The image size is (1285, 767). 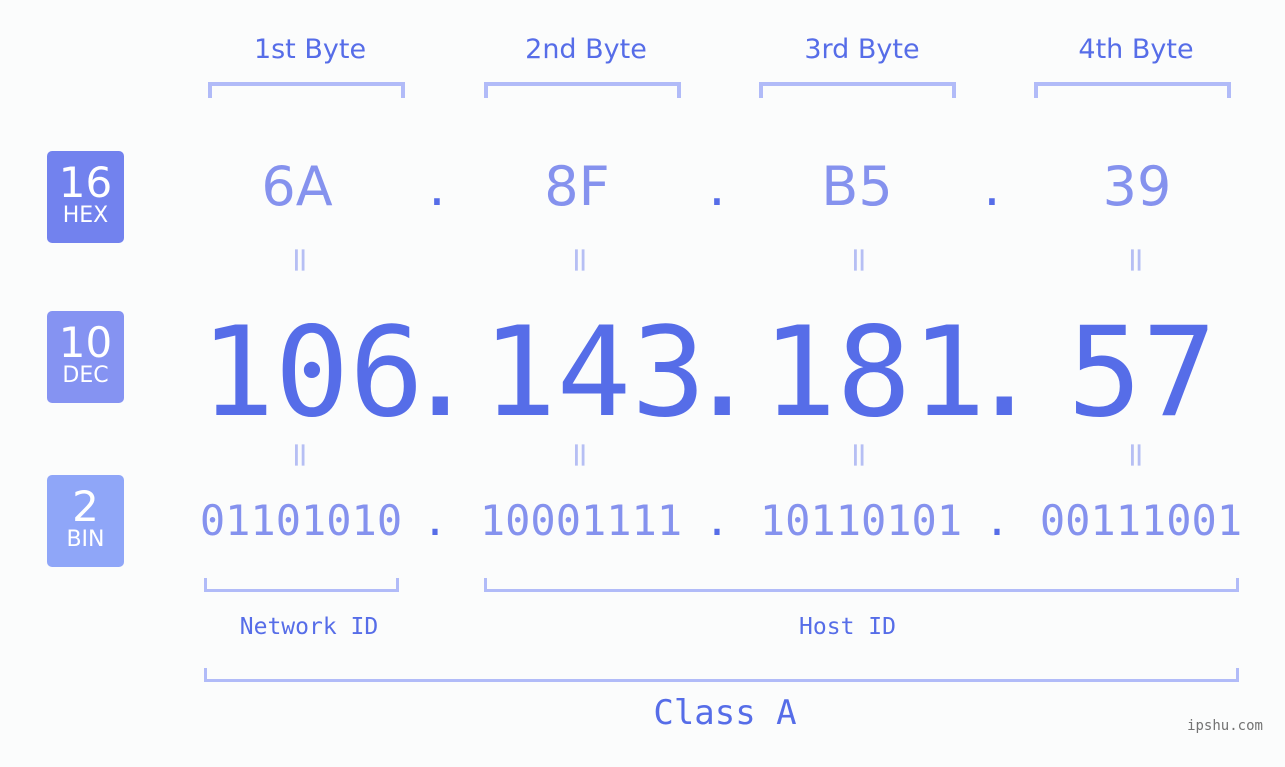 I want to click on dec-badge-base: 10, so click(x=85, y=342).